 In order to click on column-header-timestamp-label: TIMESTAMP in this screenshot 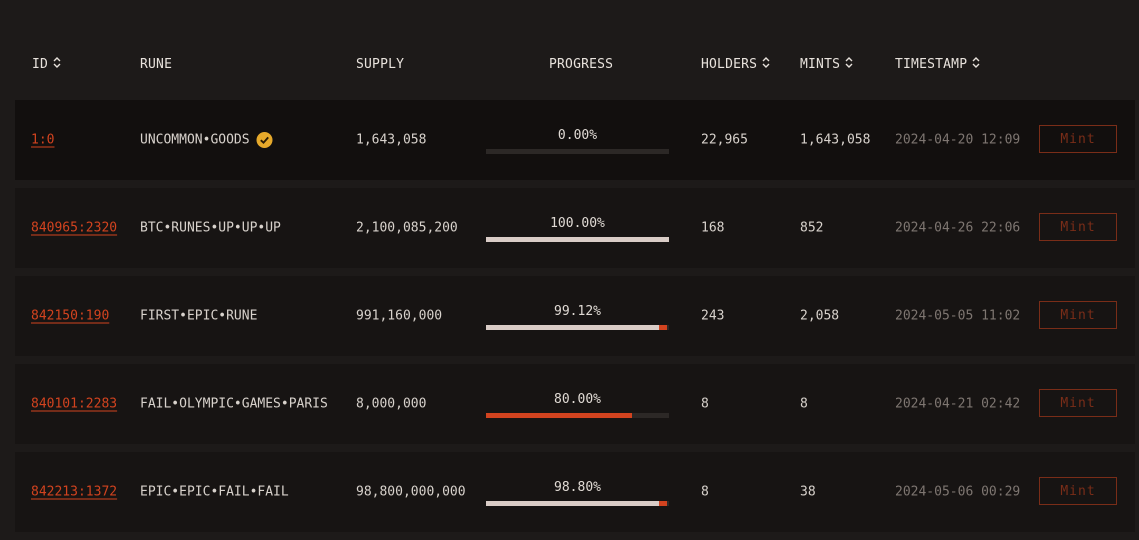, I will do `click(931, 64)`.